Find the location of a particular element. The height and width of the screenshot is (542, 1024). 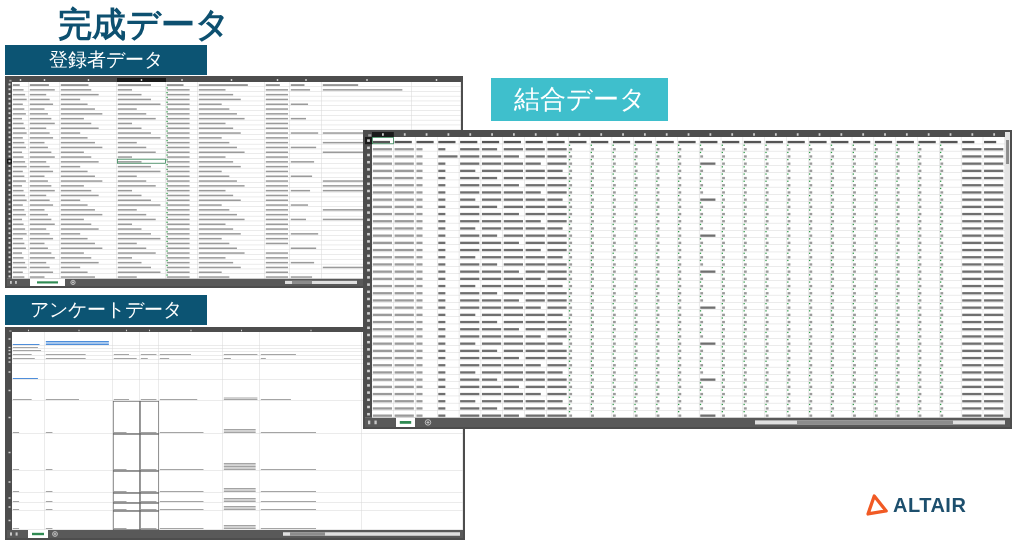

section-label: アンケートデータ is located at coordinates (106, 310).